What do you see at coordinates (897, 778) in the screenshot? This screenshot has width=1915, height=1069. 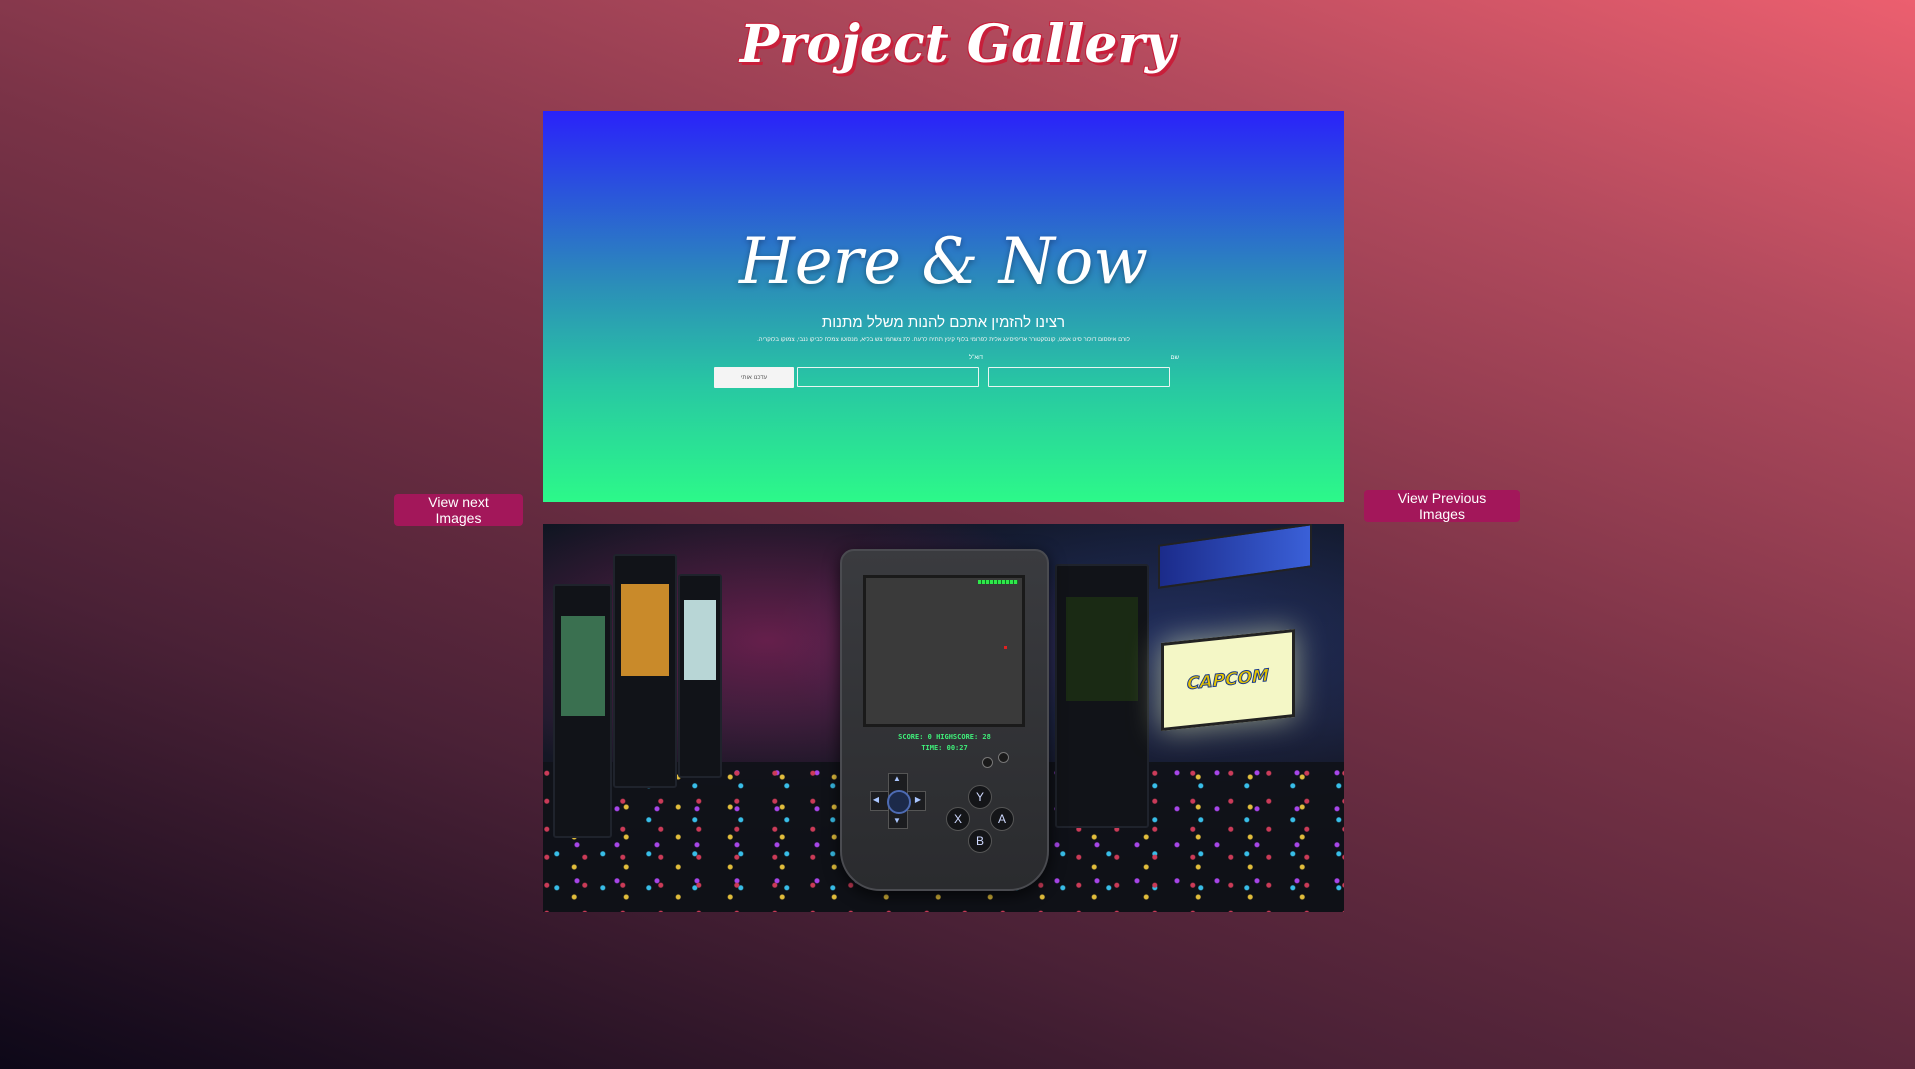 I see `arrow-up-icon: ▲` at bounding box center [897, 778].